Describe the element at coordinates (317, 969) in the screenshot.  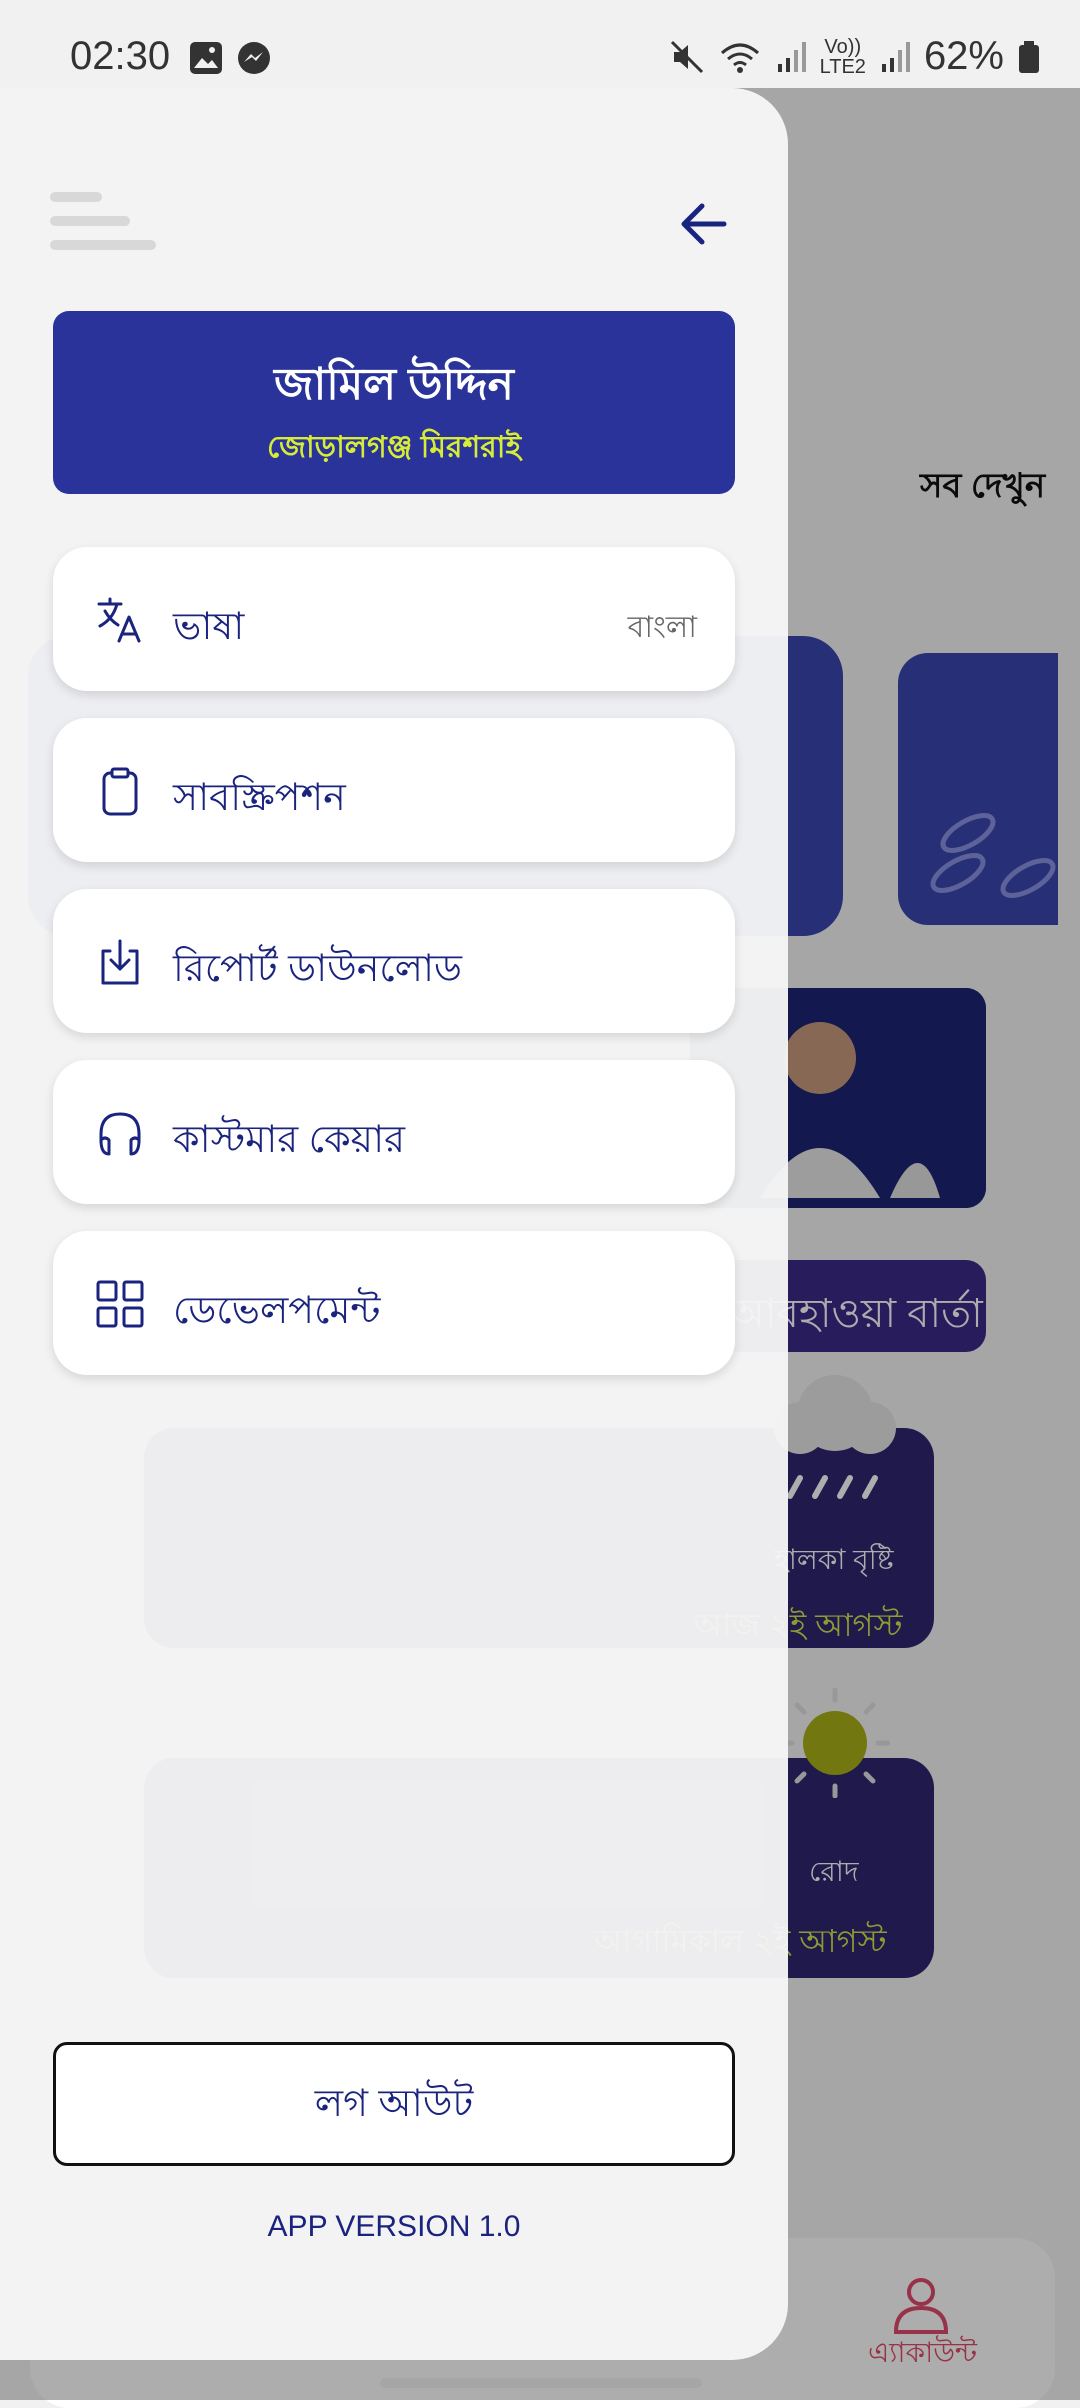
I see `menu-item-label: রিপোর্ট ডাউনলোড` at that location.